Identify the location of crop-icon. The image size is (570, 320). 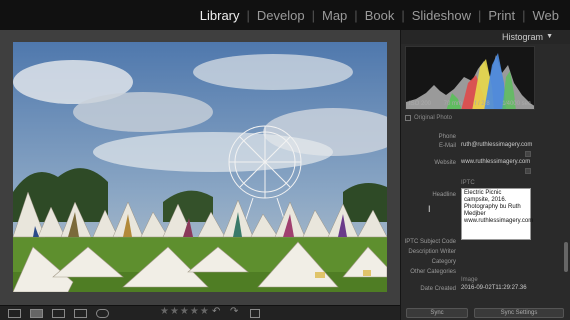
(255, 313).